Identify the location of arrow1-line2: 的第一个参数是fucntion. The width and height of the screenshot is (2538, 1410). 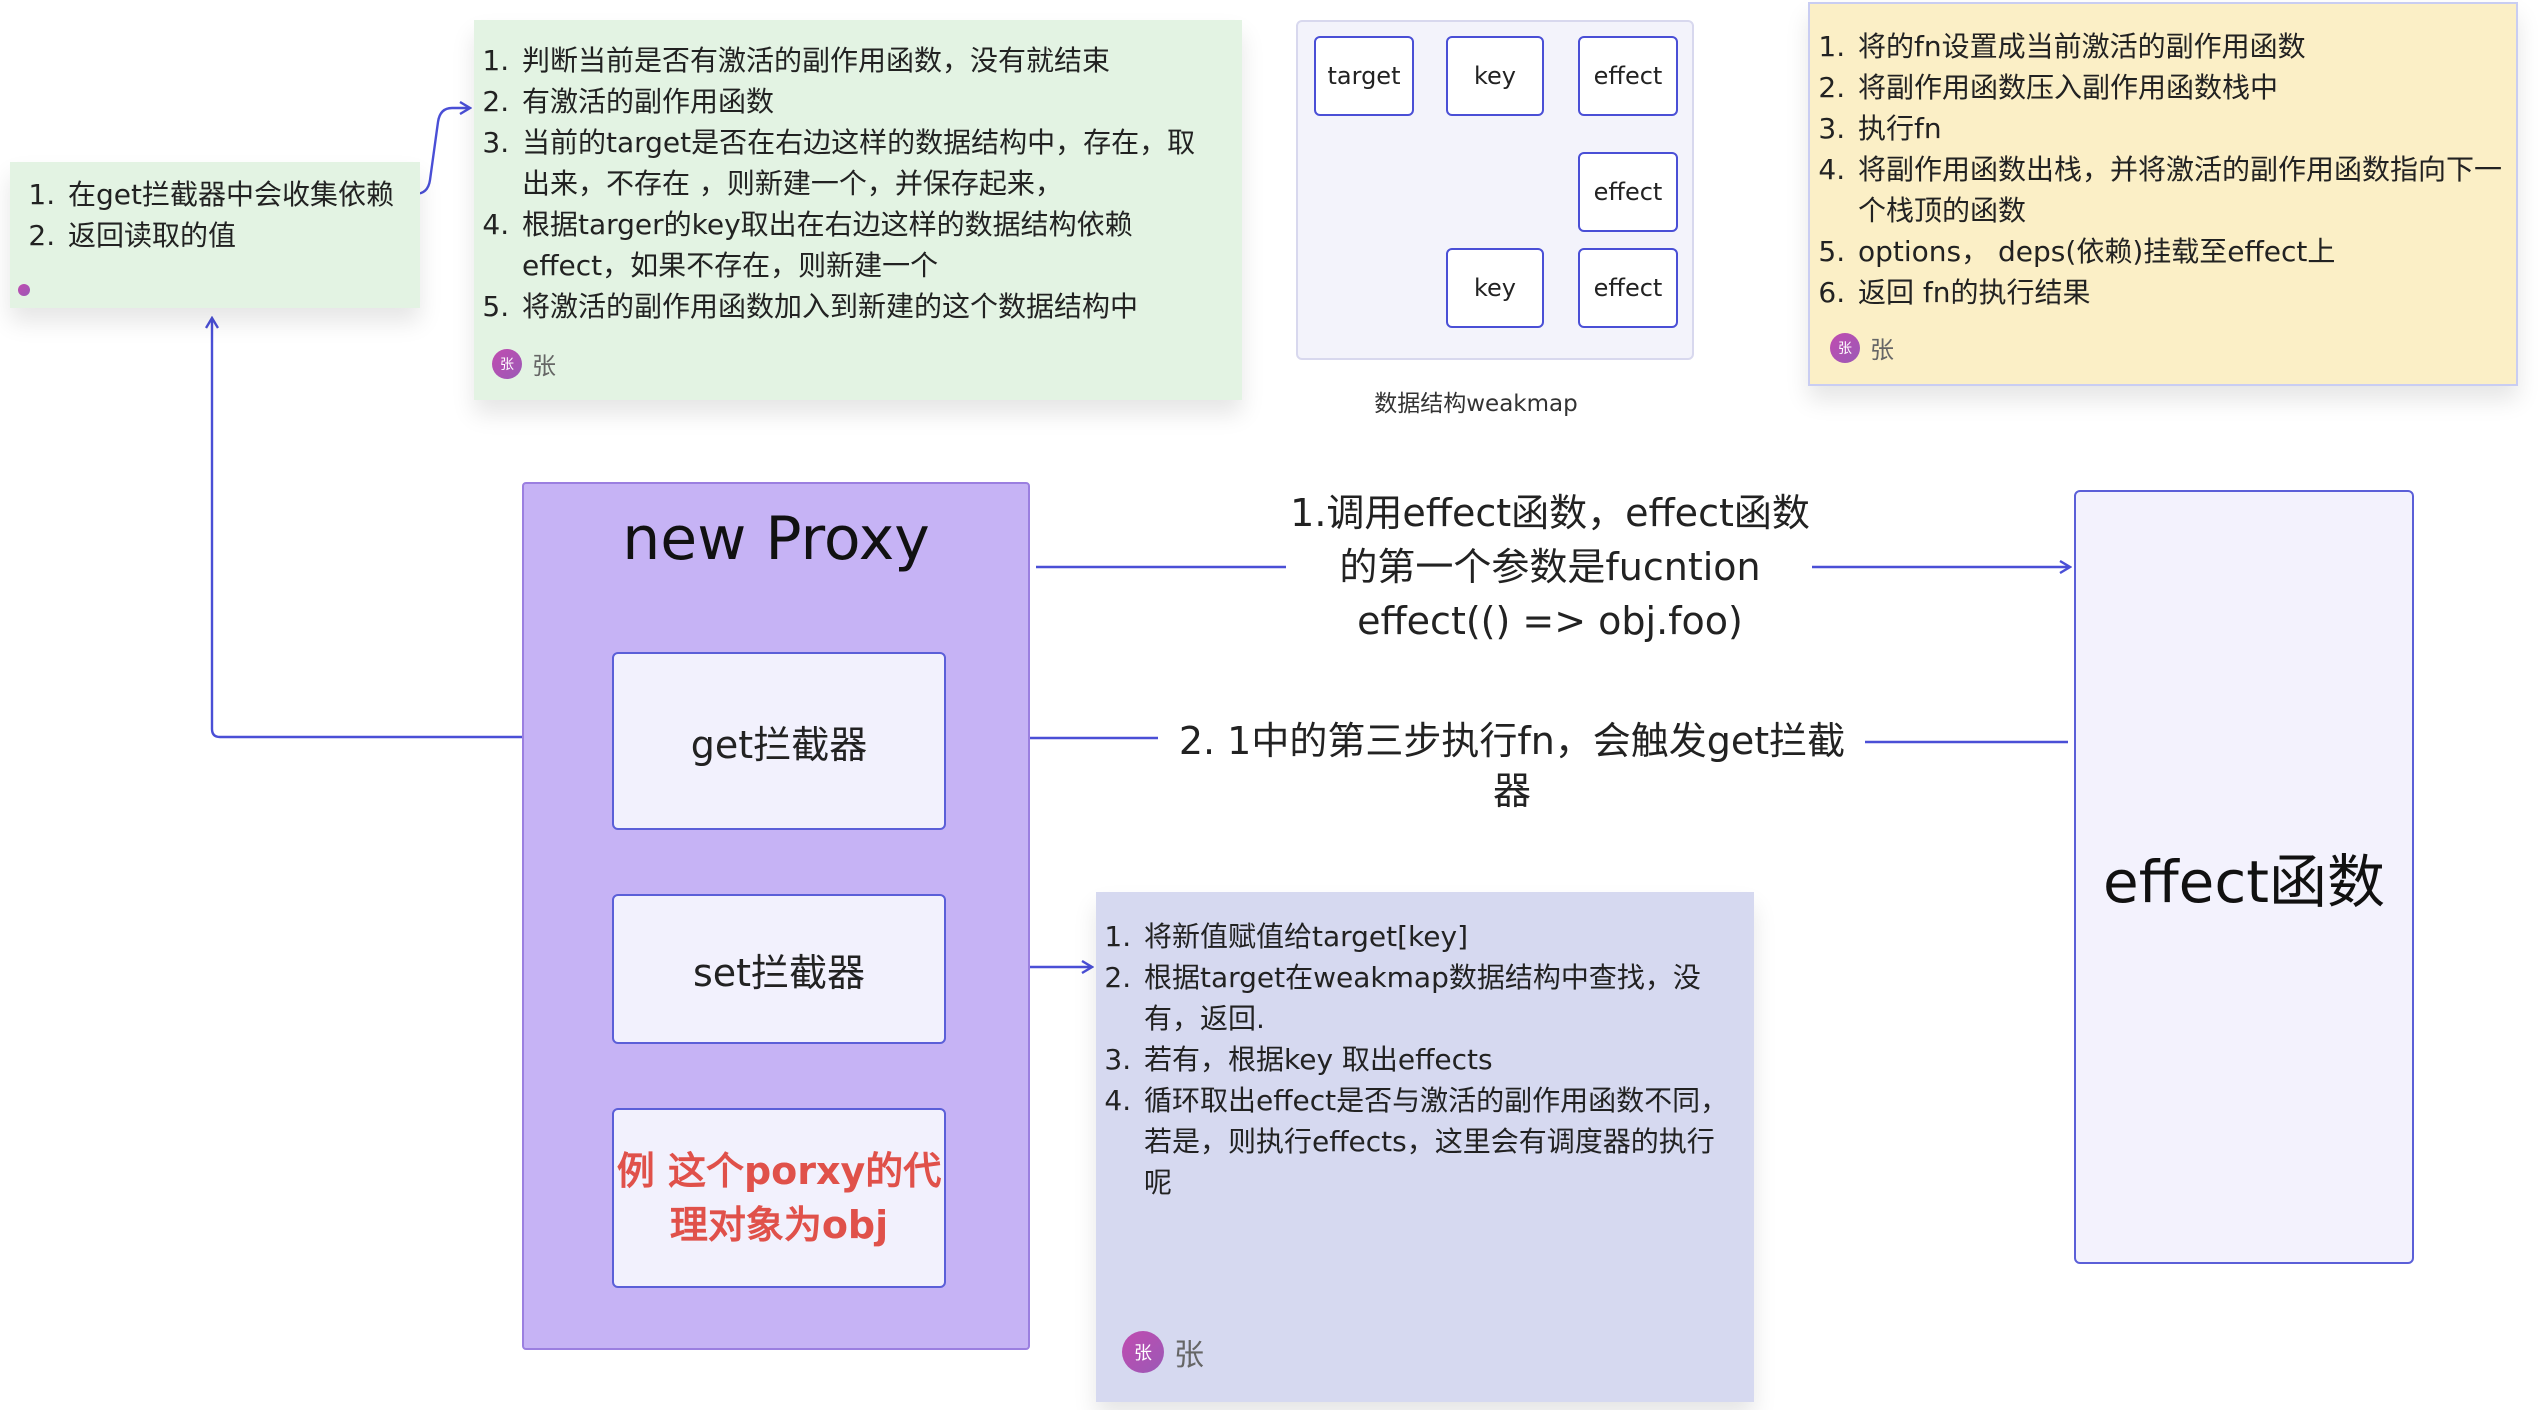
(1550, 567).